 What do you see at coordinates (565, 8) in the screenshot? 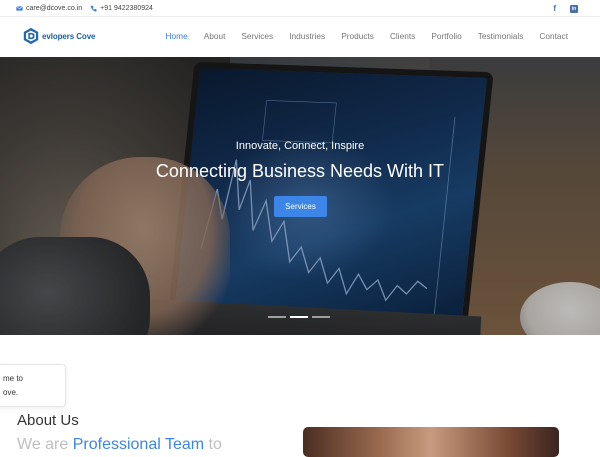
I see `social-links: f in` at bounding box center [565, 8].